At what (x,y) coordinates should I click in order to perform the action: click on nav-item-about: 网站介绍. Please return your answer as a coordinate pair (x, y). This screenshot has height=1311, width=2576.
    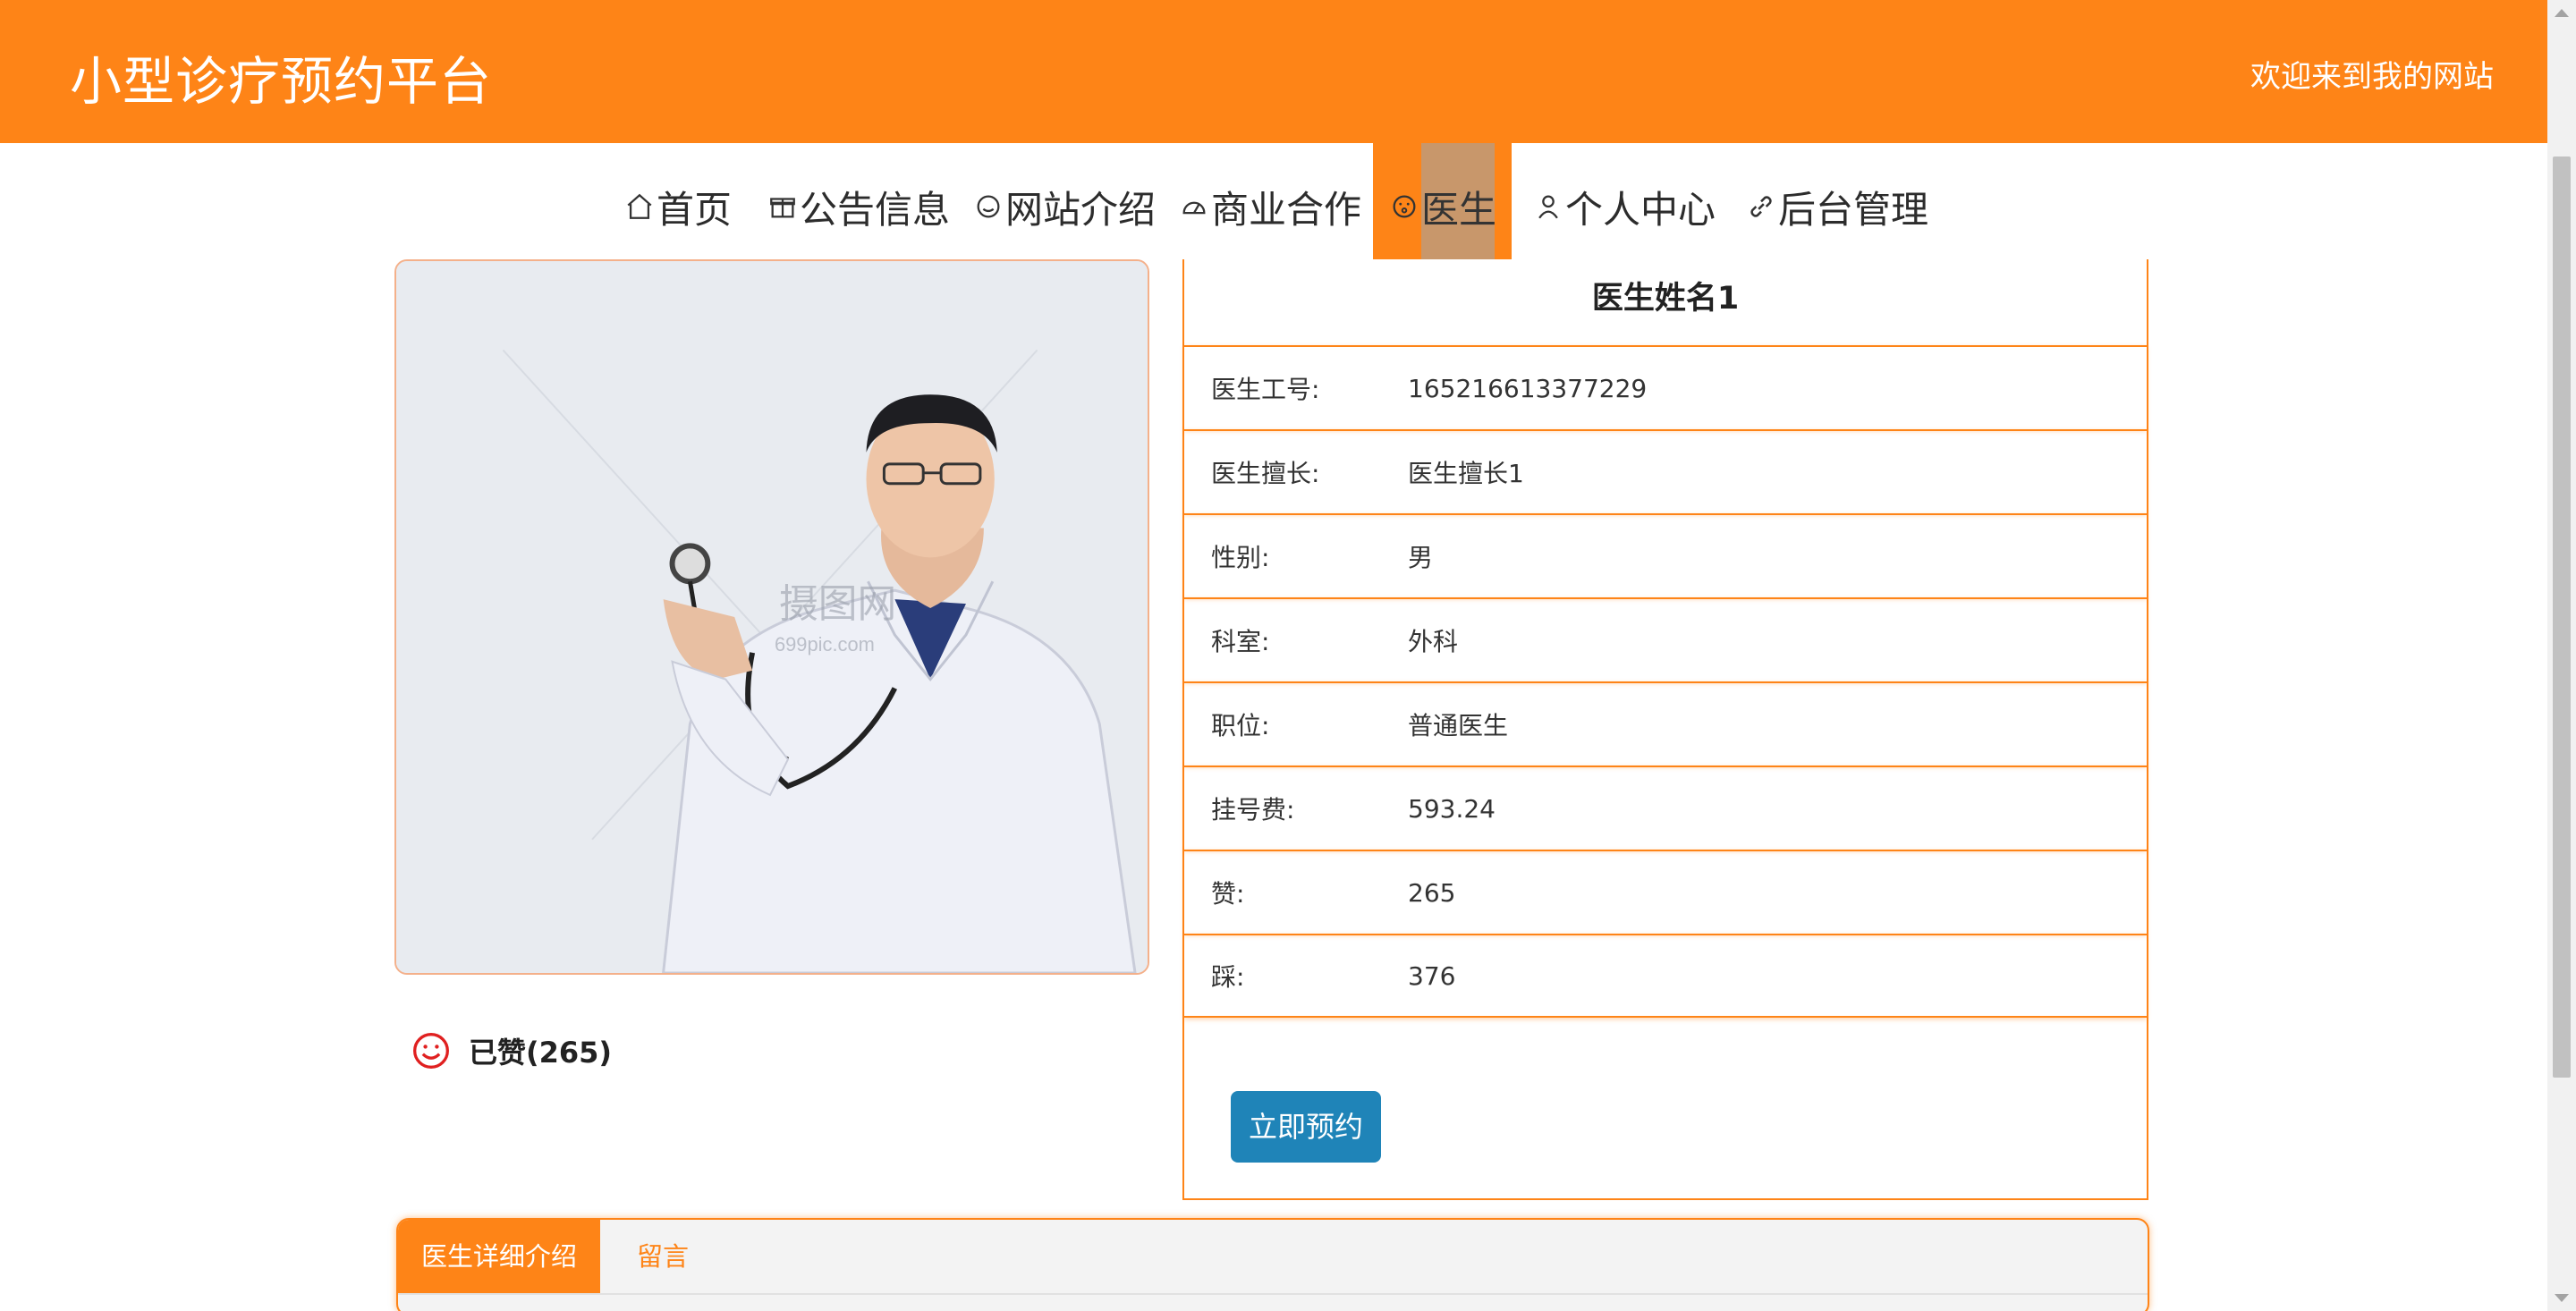
    Looking at the image, I should click on (1064, 206).